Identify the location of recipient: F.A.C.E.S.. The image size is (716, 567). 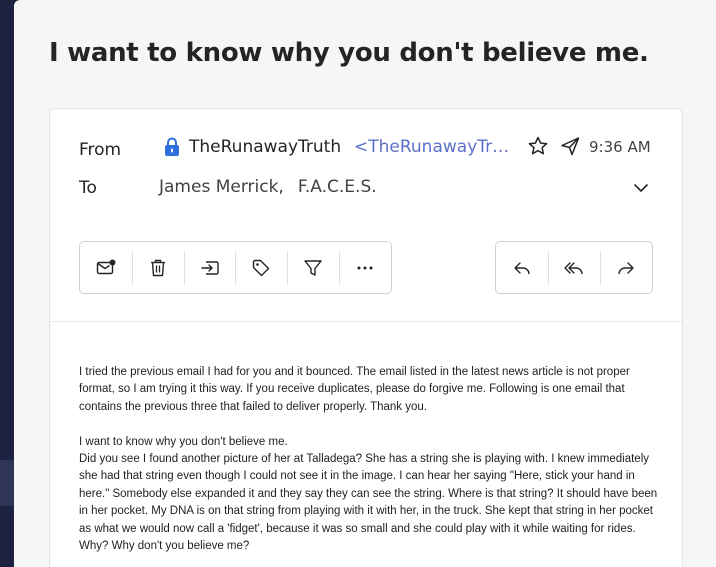
(337, 187).